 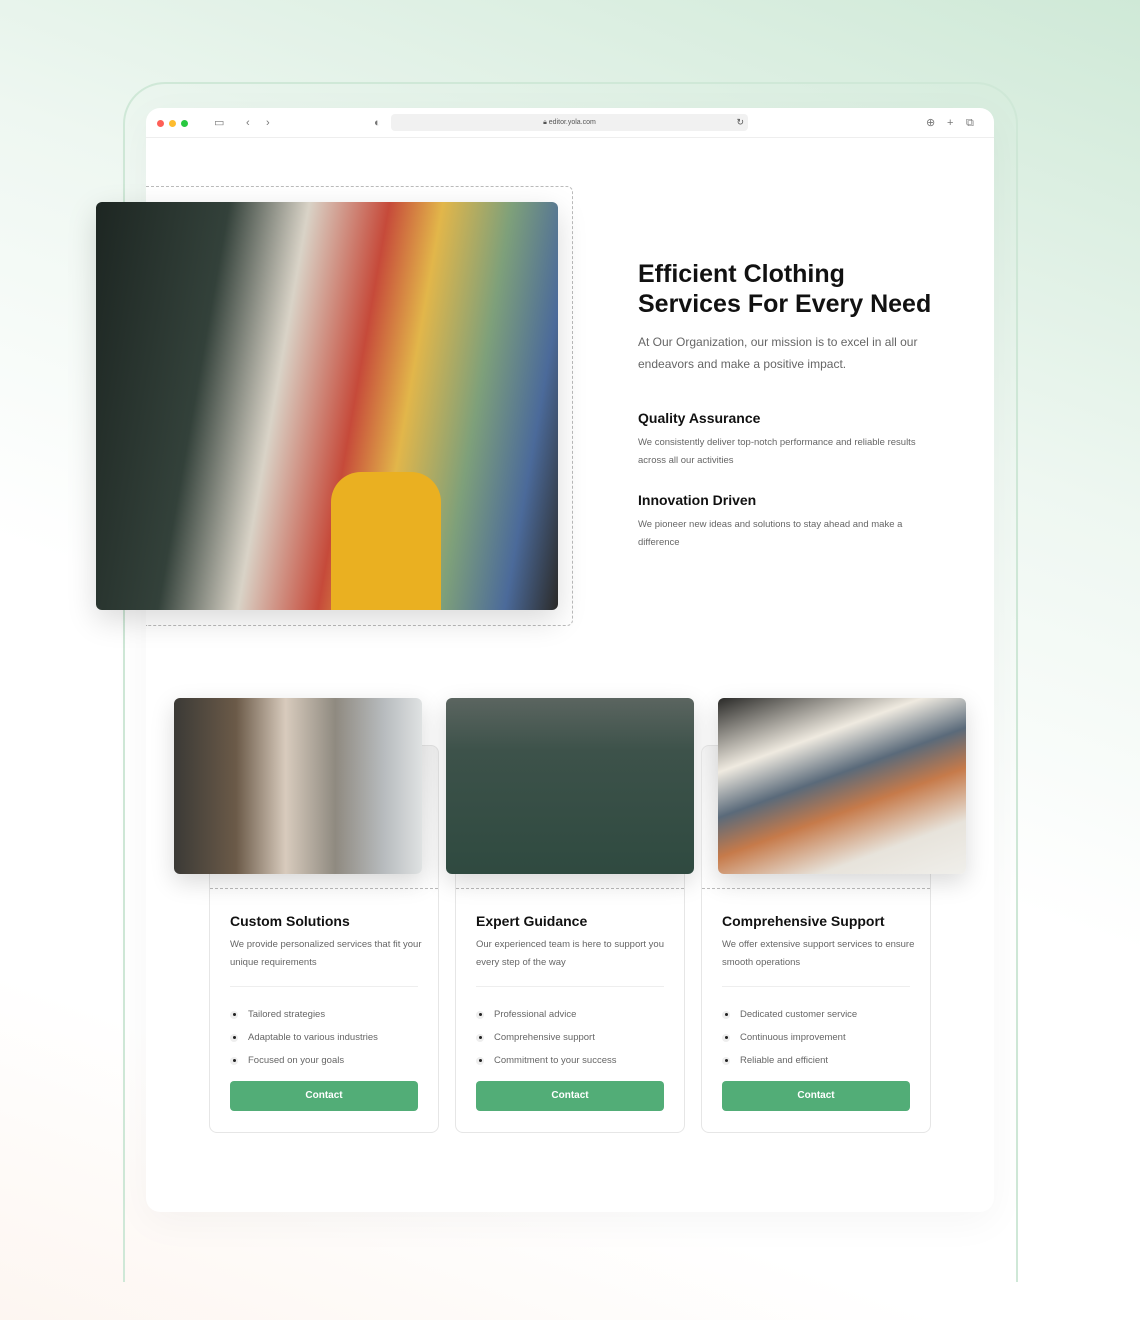 I want to click on back-icon: ‹, so click(x=248, y=123).